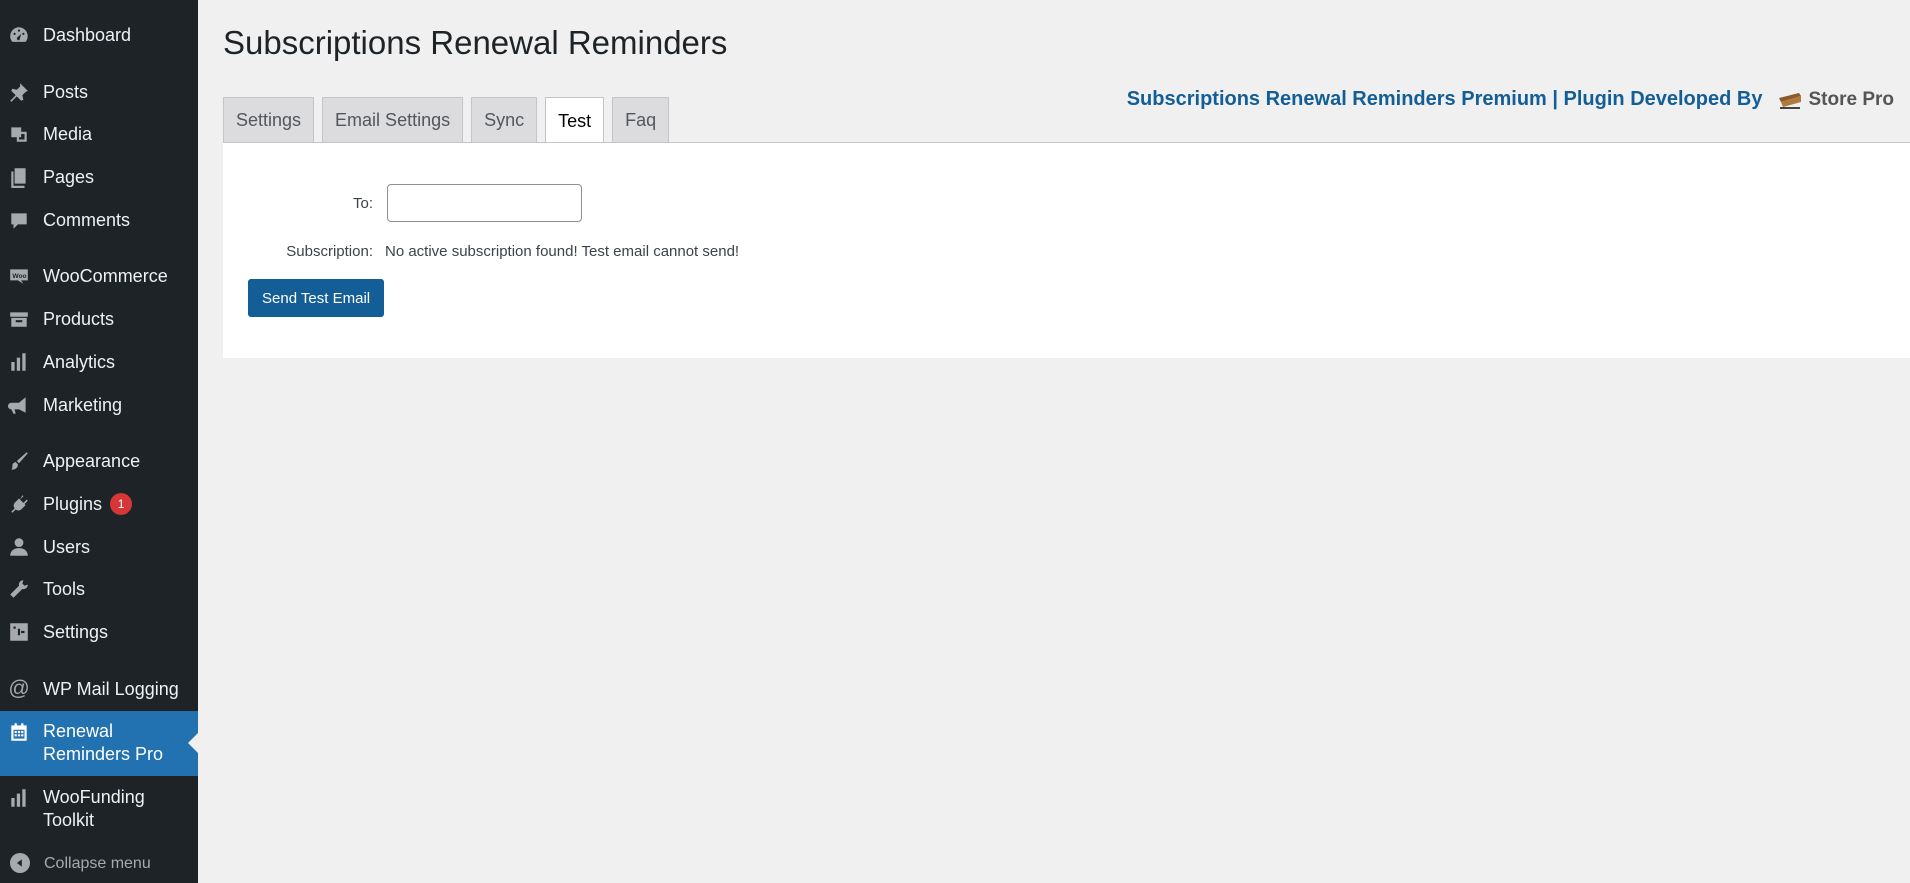 This screenshot has width=1910, height=883. I want to click on sidebar-item-label: Tools, so click(64, 588).